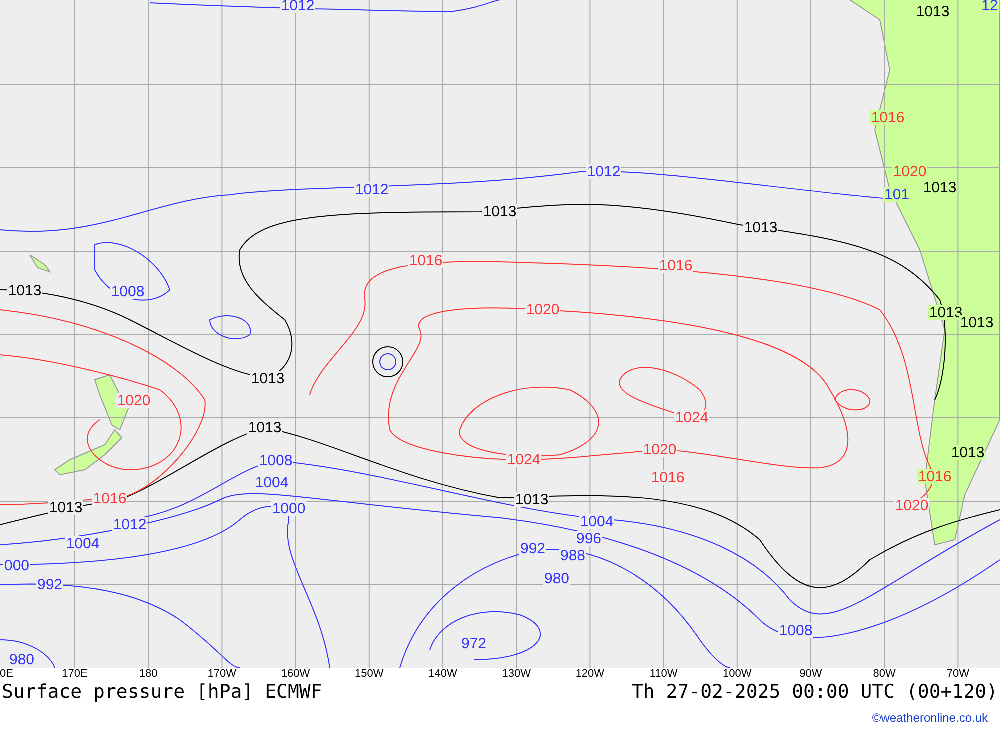 This screenshot has height=733, width=1000. Describe the element at coordinates (884, 674) in the screenshot. I see `longitude-label: 80W` at that location.